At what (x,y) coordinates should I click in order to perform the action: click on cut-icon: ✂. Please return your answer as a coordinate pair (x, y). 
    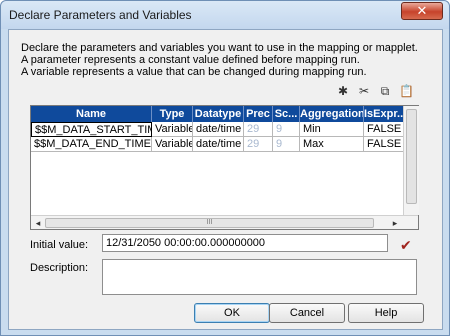
    Looking at the image, I should click on (364, 91).